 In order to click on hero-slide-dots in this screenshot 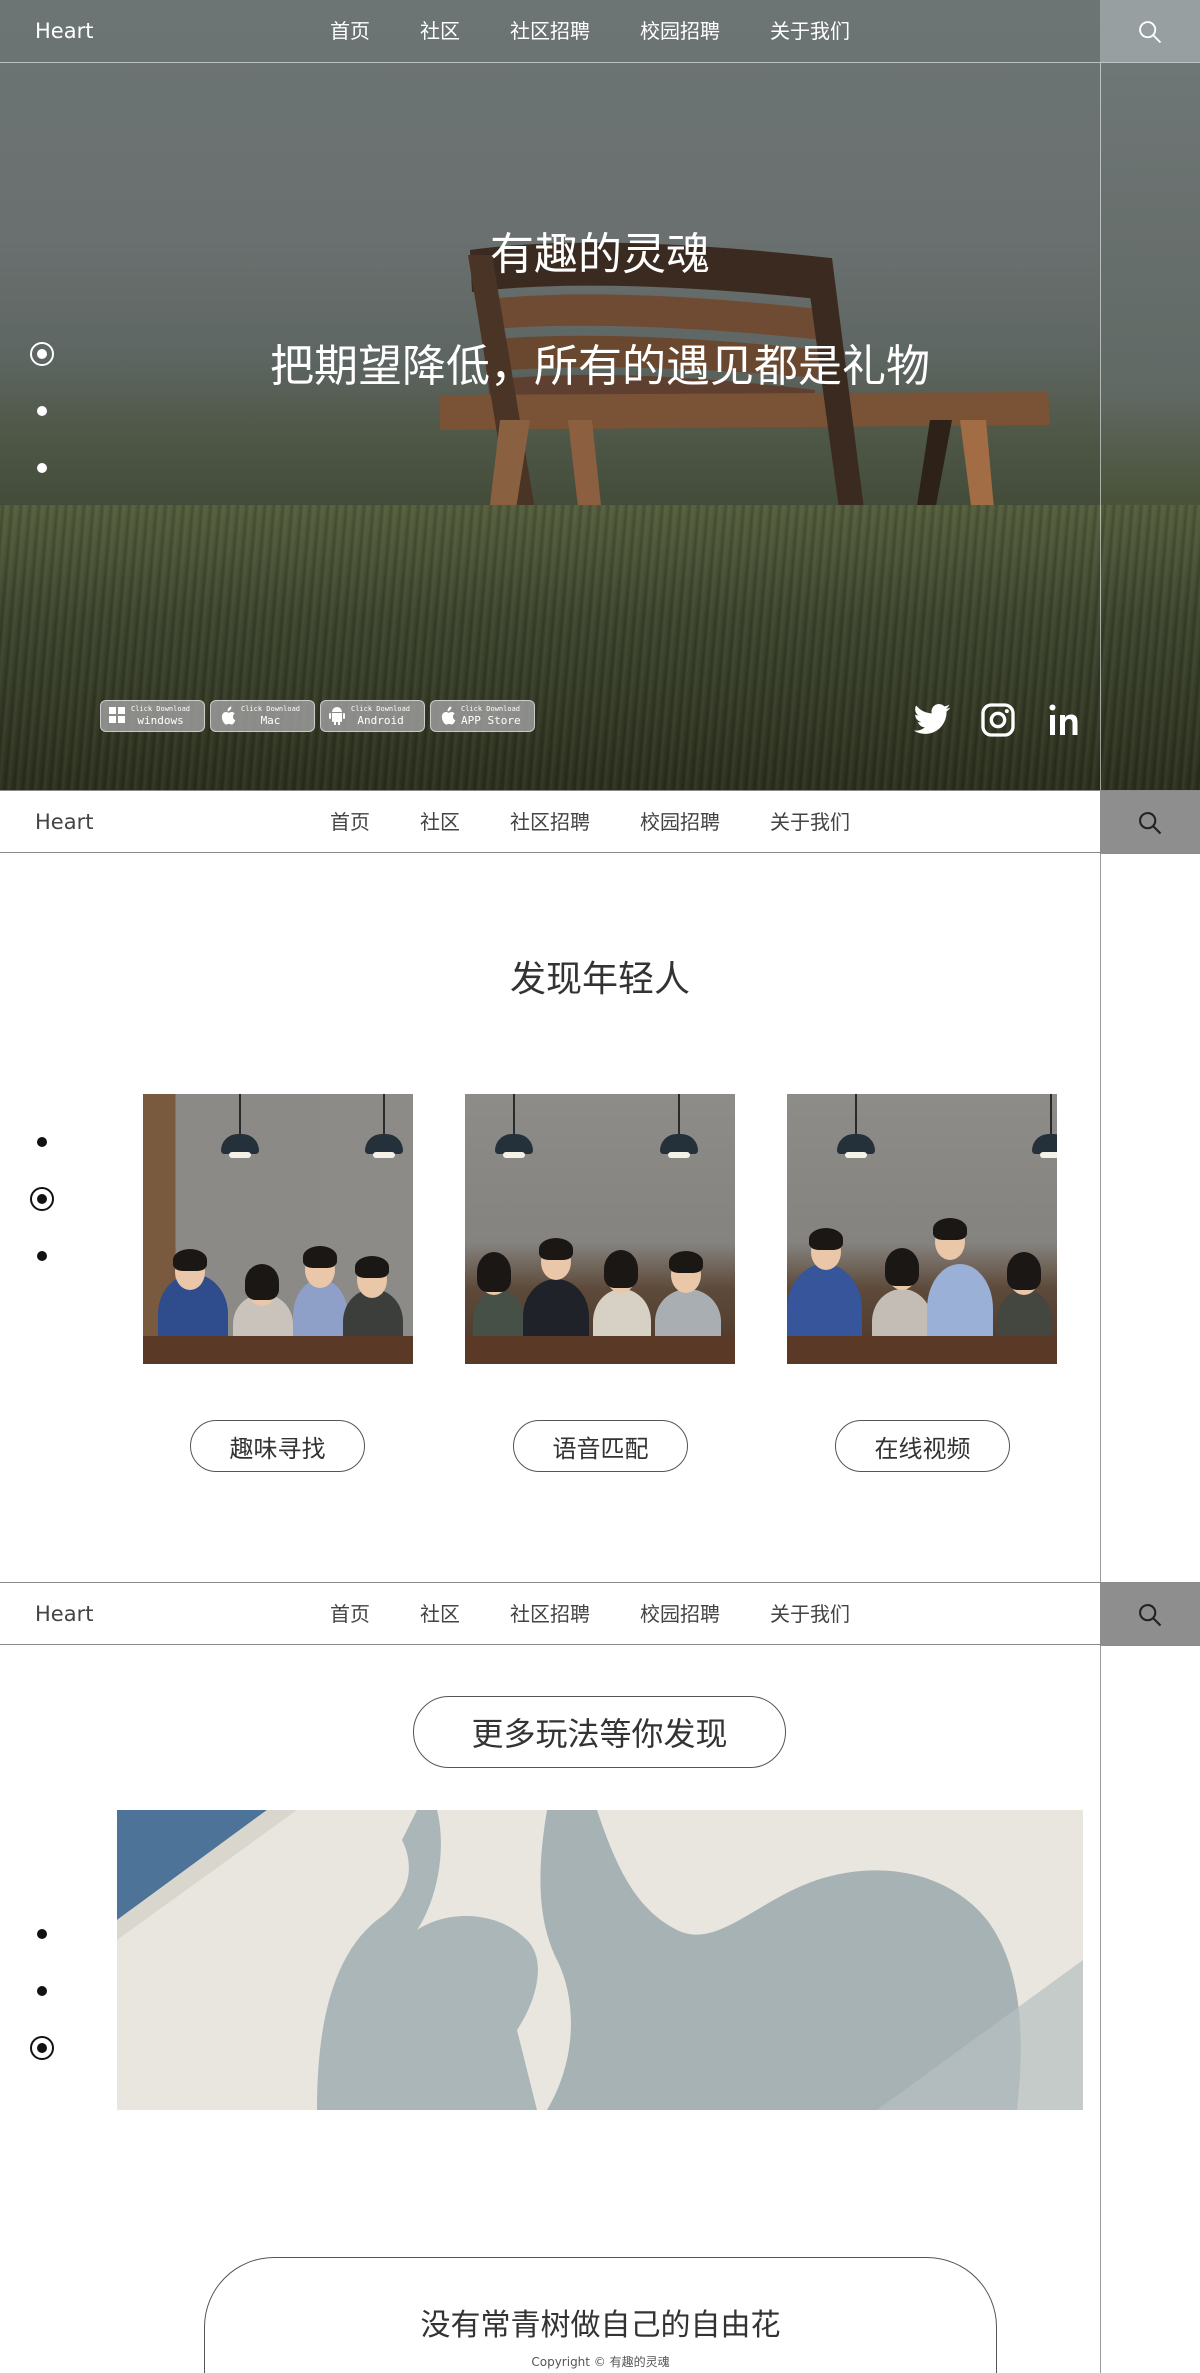, I will do `click(42, 427)`.